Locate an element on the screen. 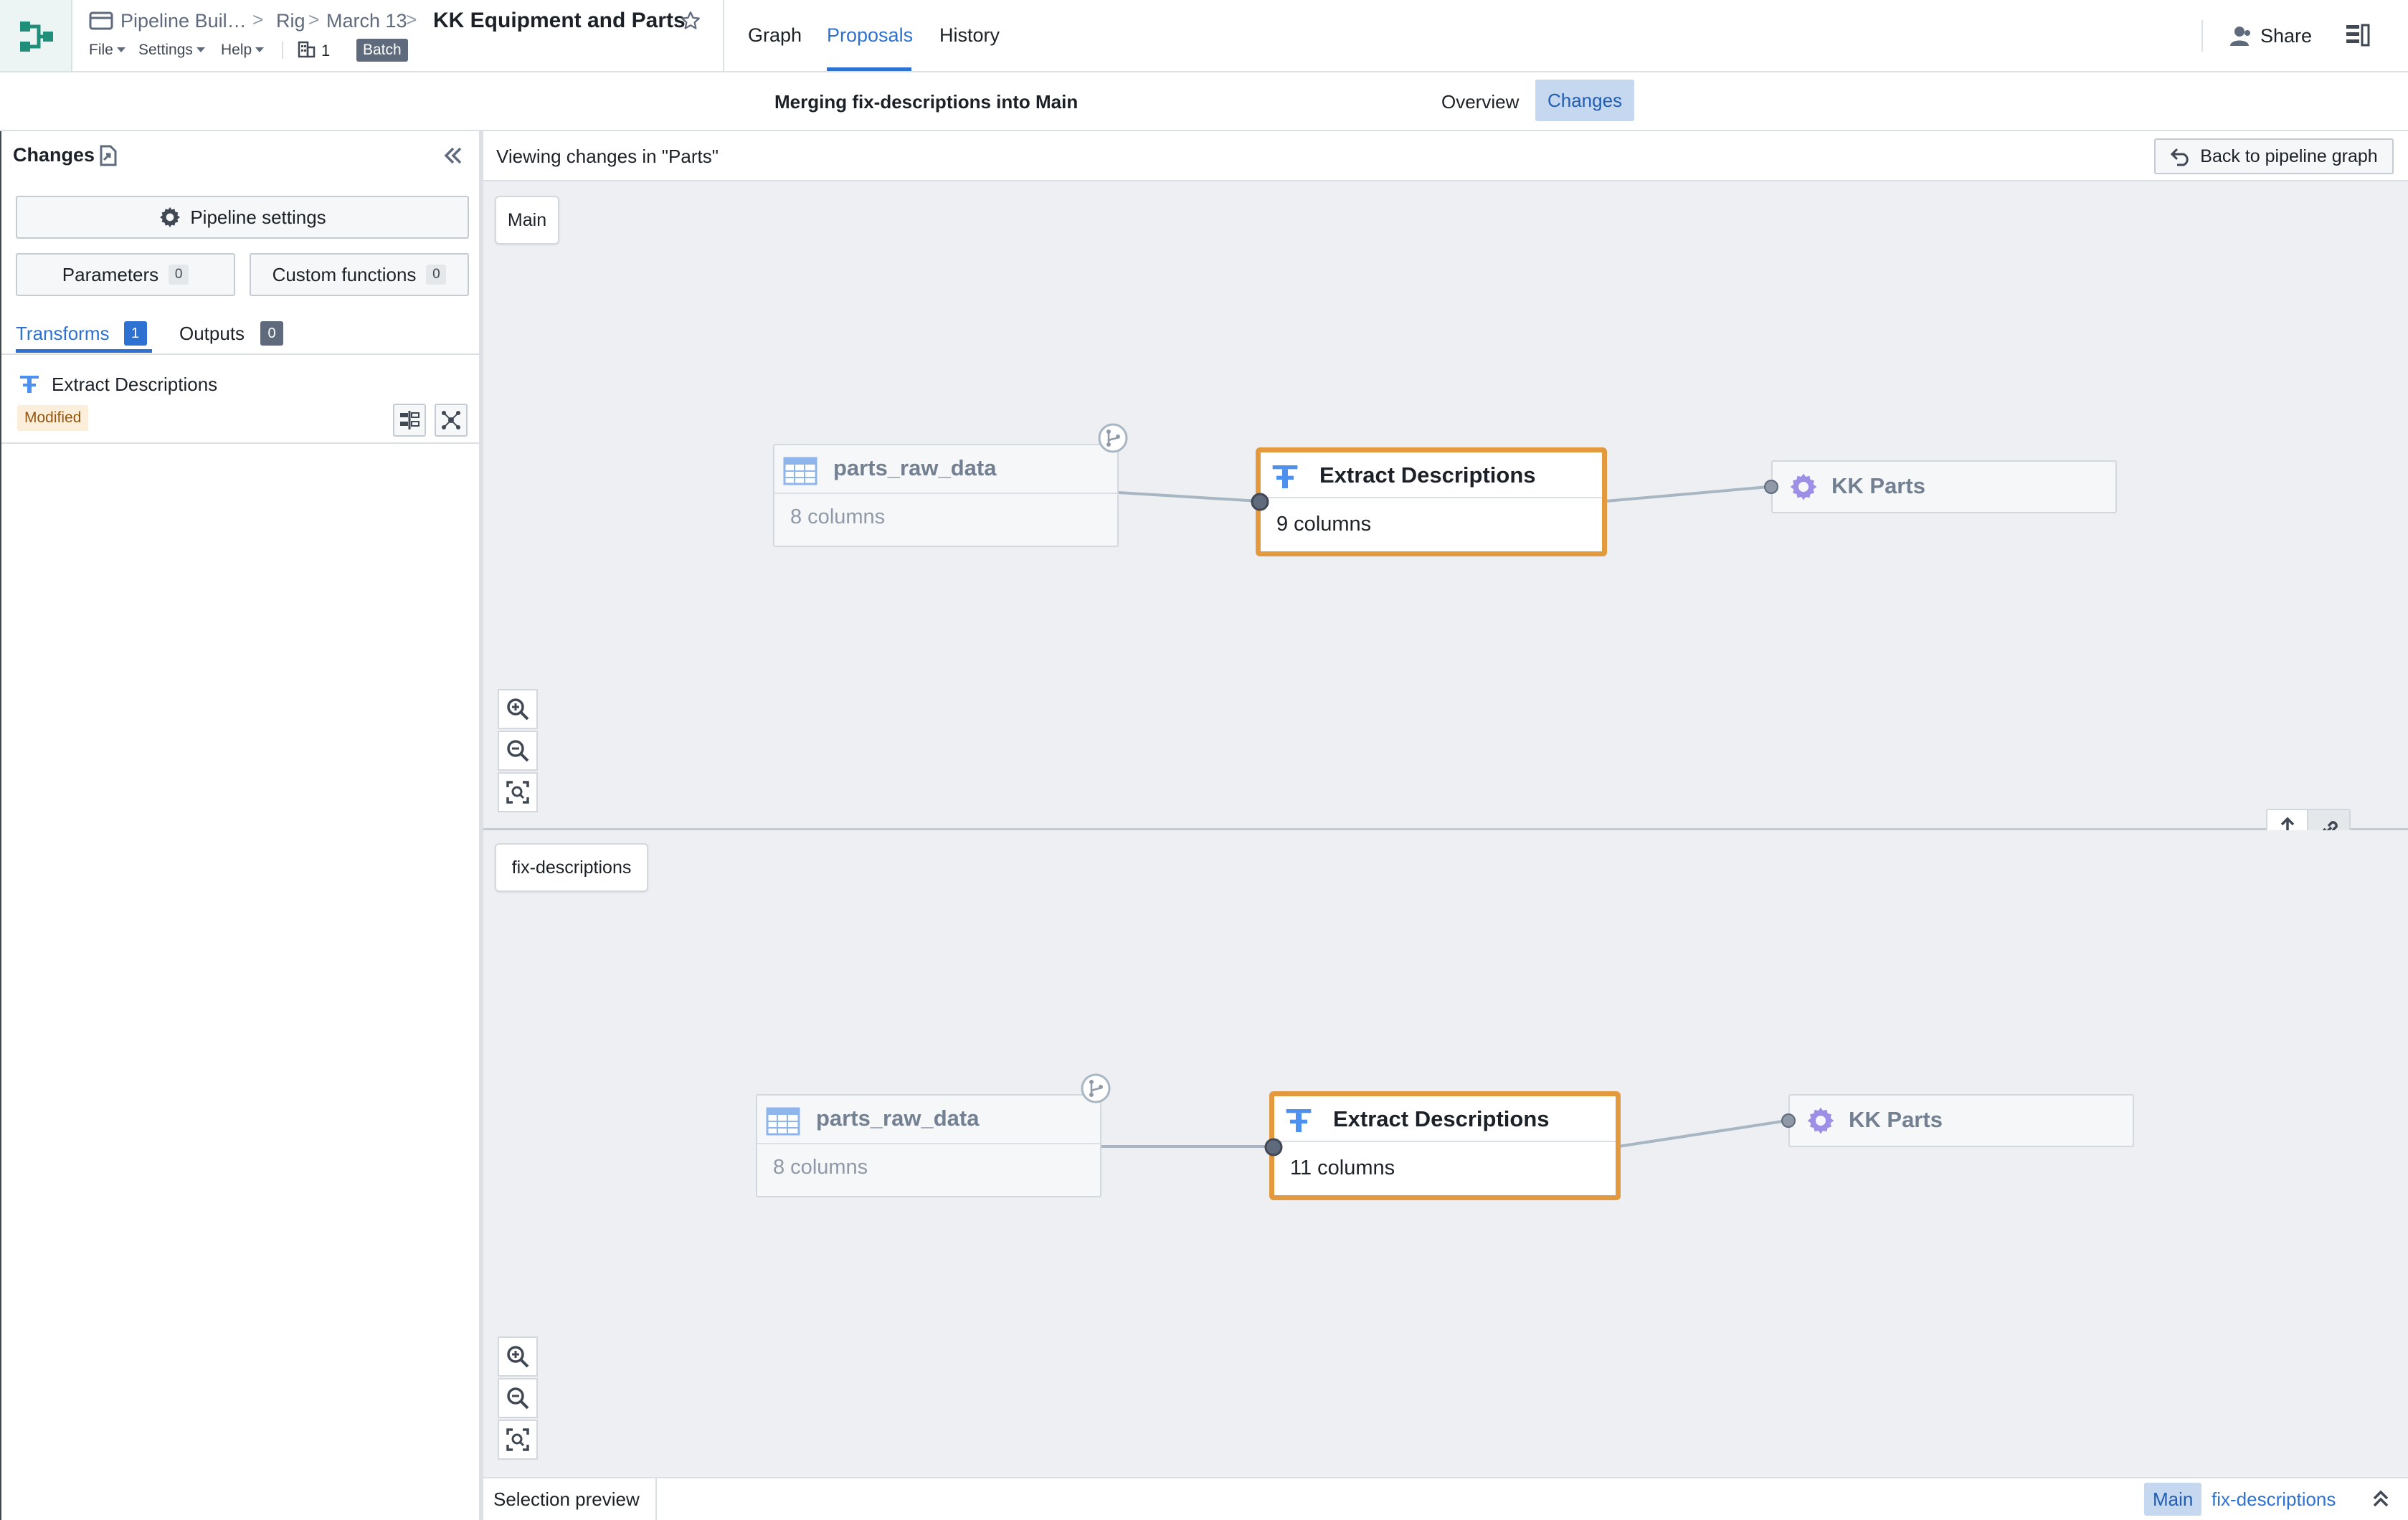  transforms-count: 1 is located at coordinates (135, 333).